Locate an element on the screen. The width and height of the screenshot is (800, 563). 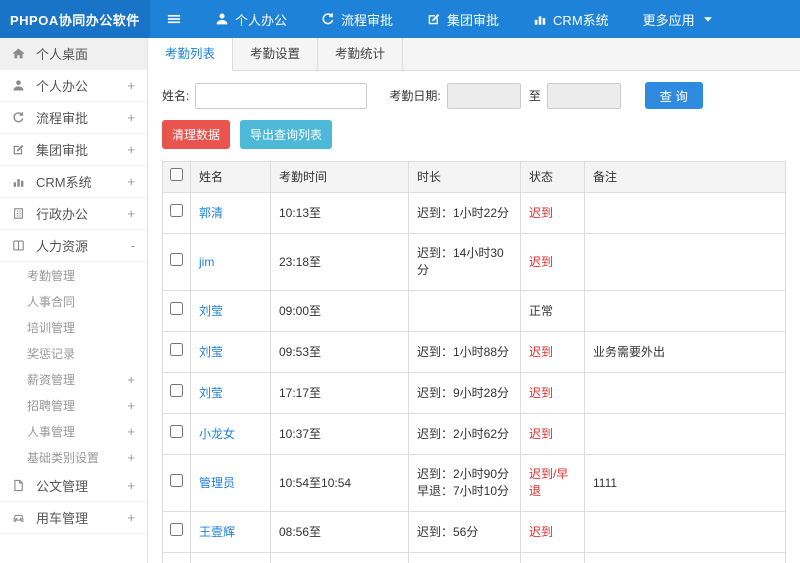
topnav-item-crm-system: CRM系统 is located at coordinates (571, 19).